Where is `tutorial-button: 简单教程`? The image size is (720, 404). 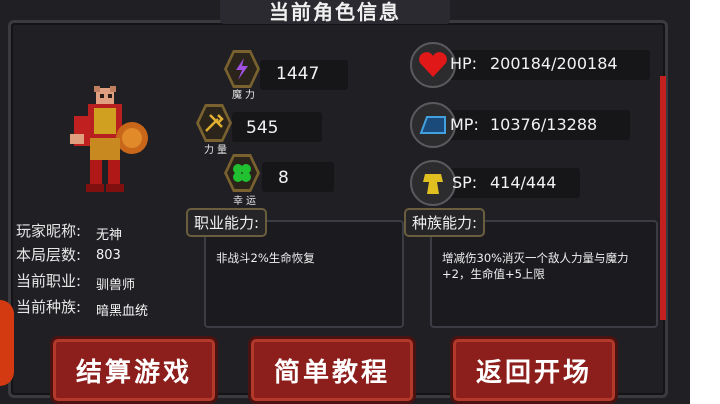
tutorial-button: 简单教程 is located at coordinates (332, 370).